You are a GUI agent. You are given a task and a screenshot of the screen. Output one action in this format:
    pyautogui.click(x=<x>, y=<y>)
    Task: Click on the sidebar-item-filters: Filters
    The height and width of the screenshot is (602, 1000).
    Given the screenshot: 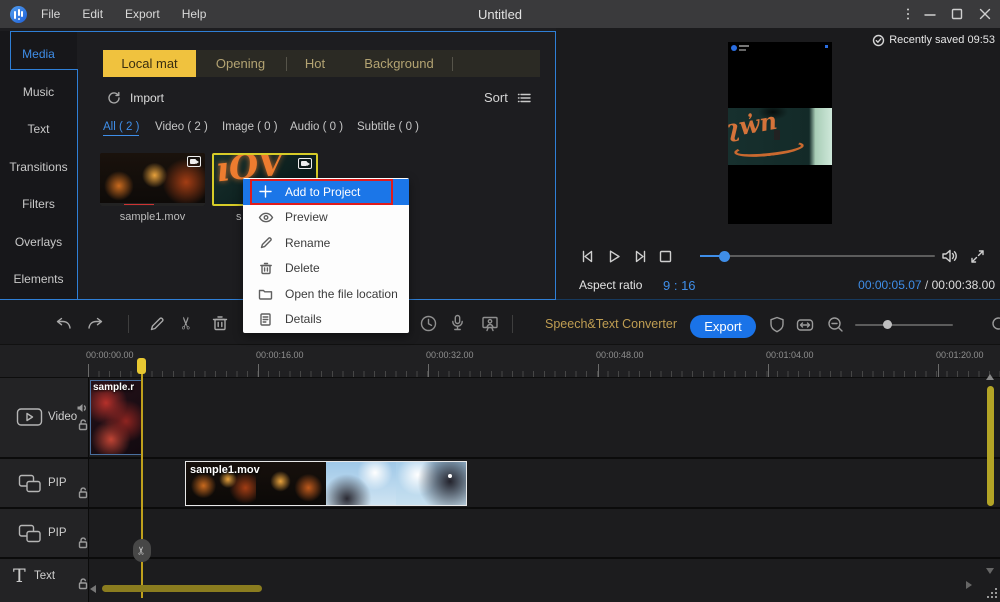 What is the action you would take?
    pyautogui.click(x=38, y=203)
    